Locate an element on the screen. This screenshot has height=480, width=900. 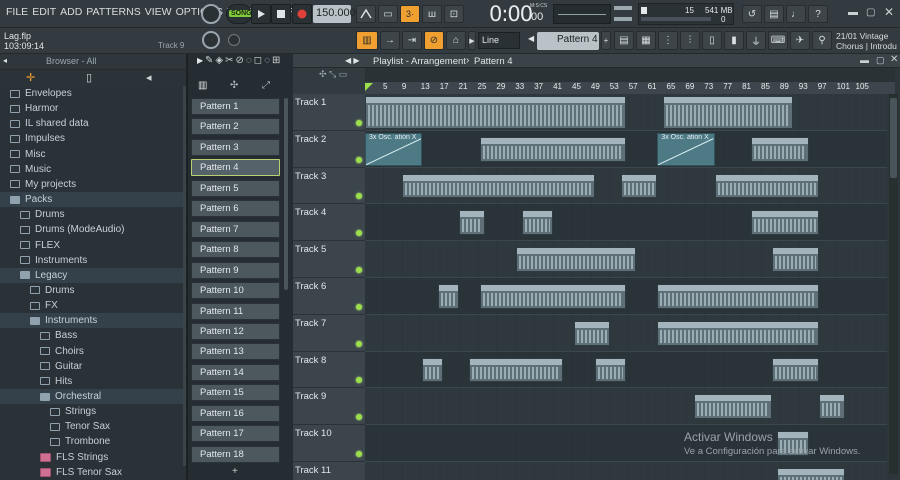
browser-item: Harmor is located at coordinates (93, 108).